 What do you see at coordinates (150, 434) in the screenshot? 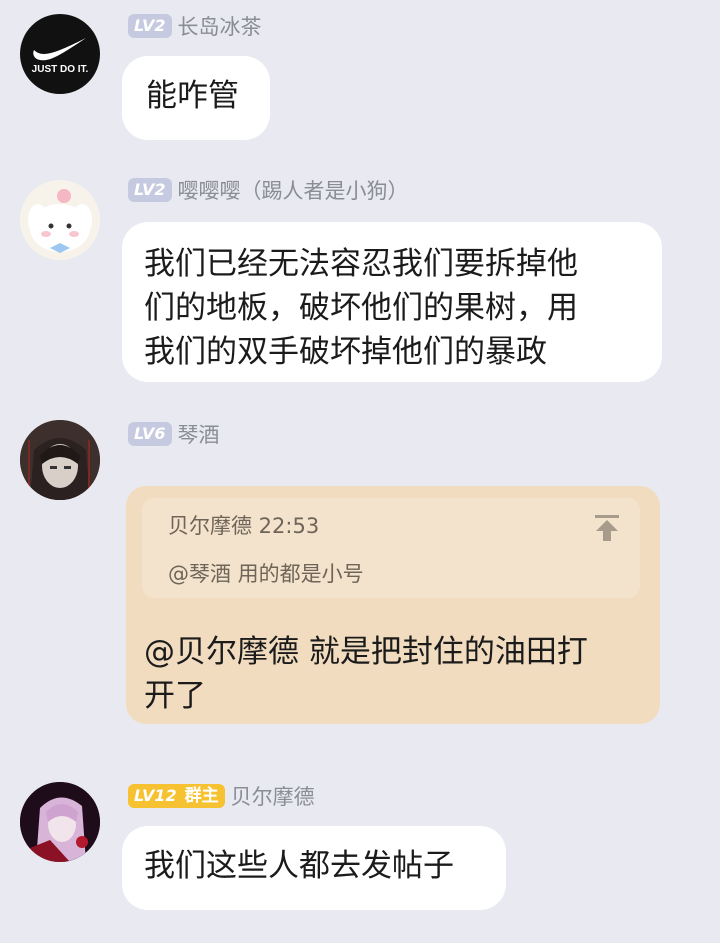
I see `level-badge: LV6` at bounding box center [150, 434].